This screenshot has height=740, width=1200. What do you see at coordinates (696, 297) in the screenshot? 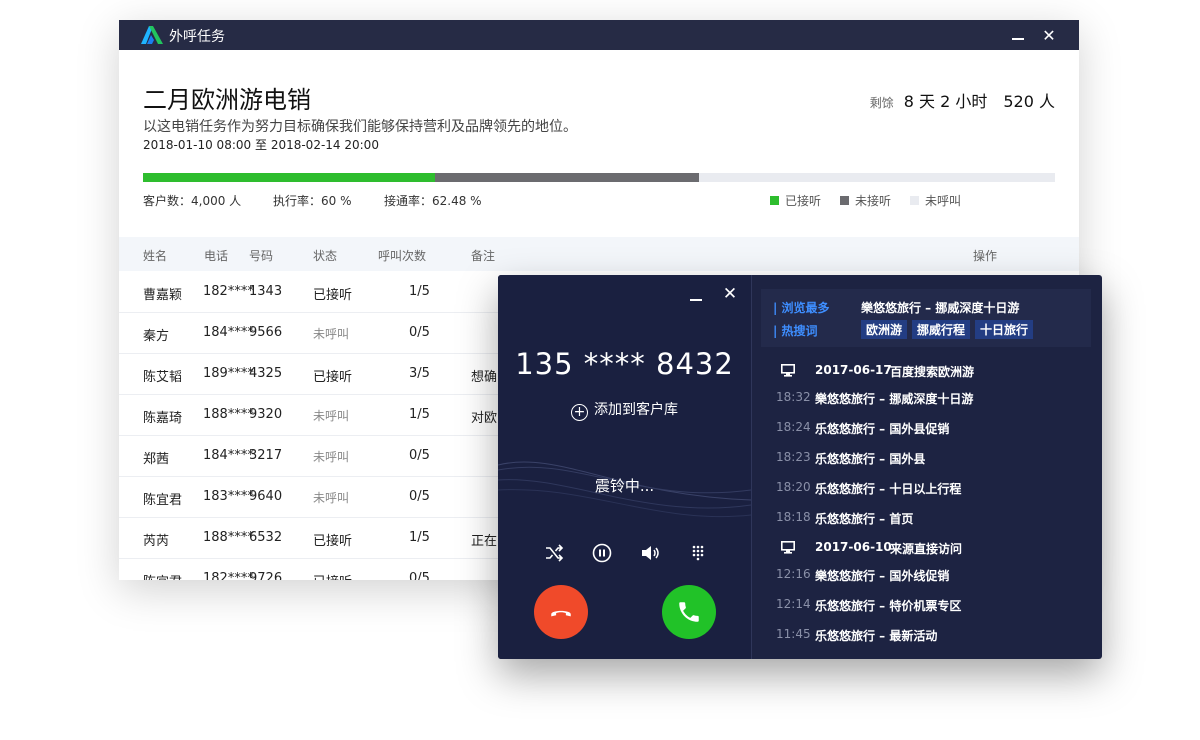
I see `dialer-minimize-button` at bounding box center [696, 297].